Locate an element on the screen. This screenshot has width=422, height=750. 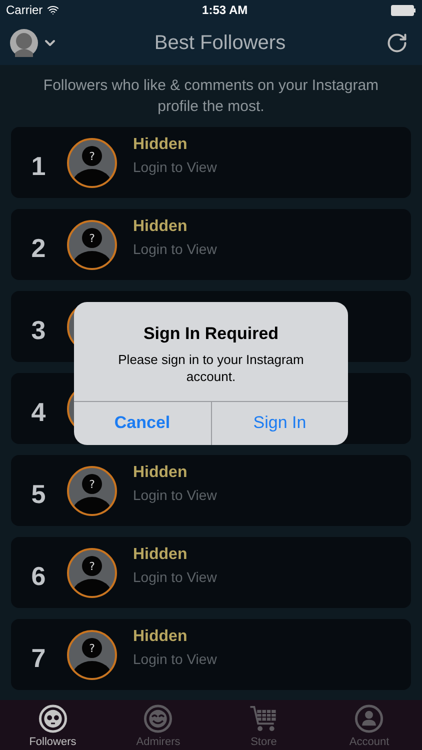
shopping-cart-icon is located at coordinates (263, 719).